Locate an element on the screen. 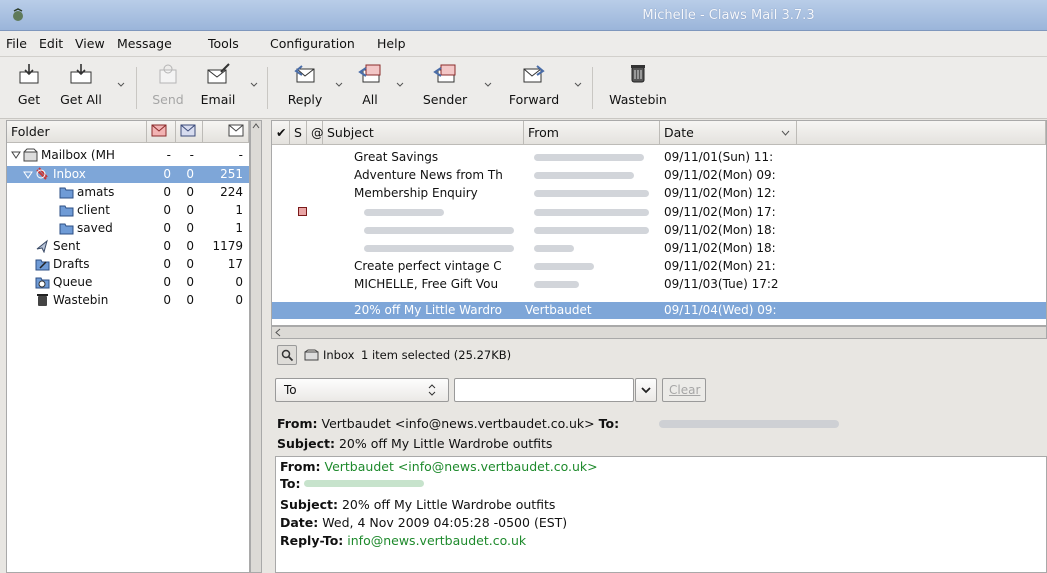 The image size is (1047, 573). new-mail-icon is located at coordinates (188, 130).